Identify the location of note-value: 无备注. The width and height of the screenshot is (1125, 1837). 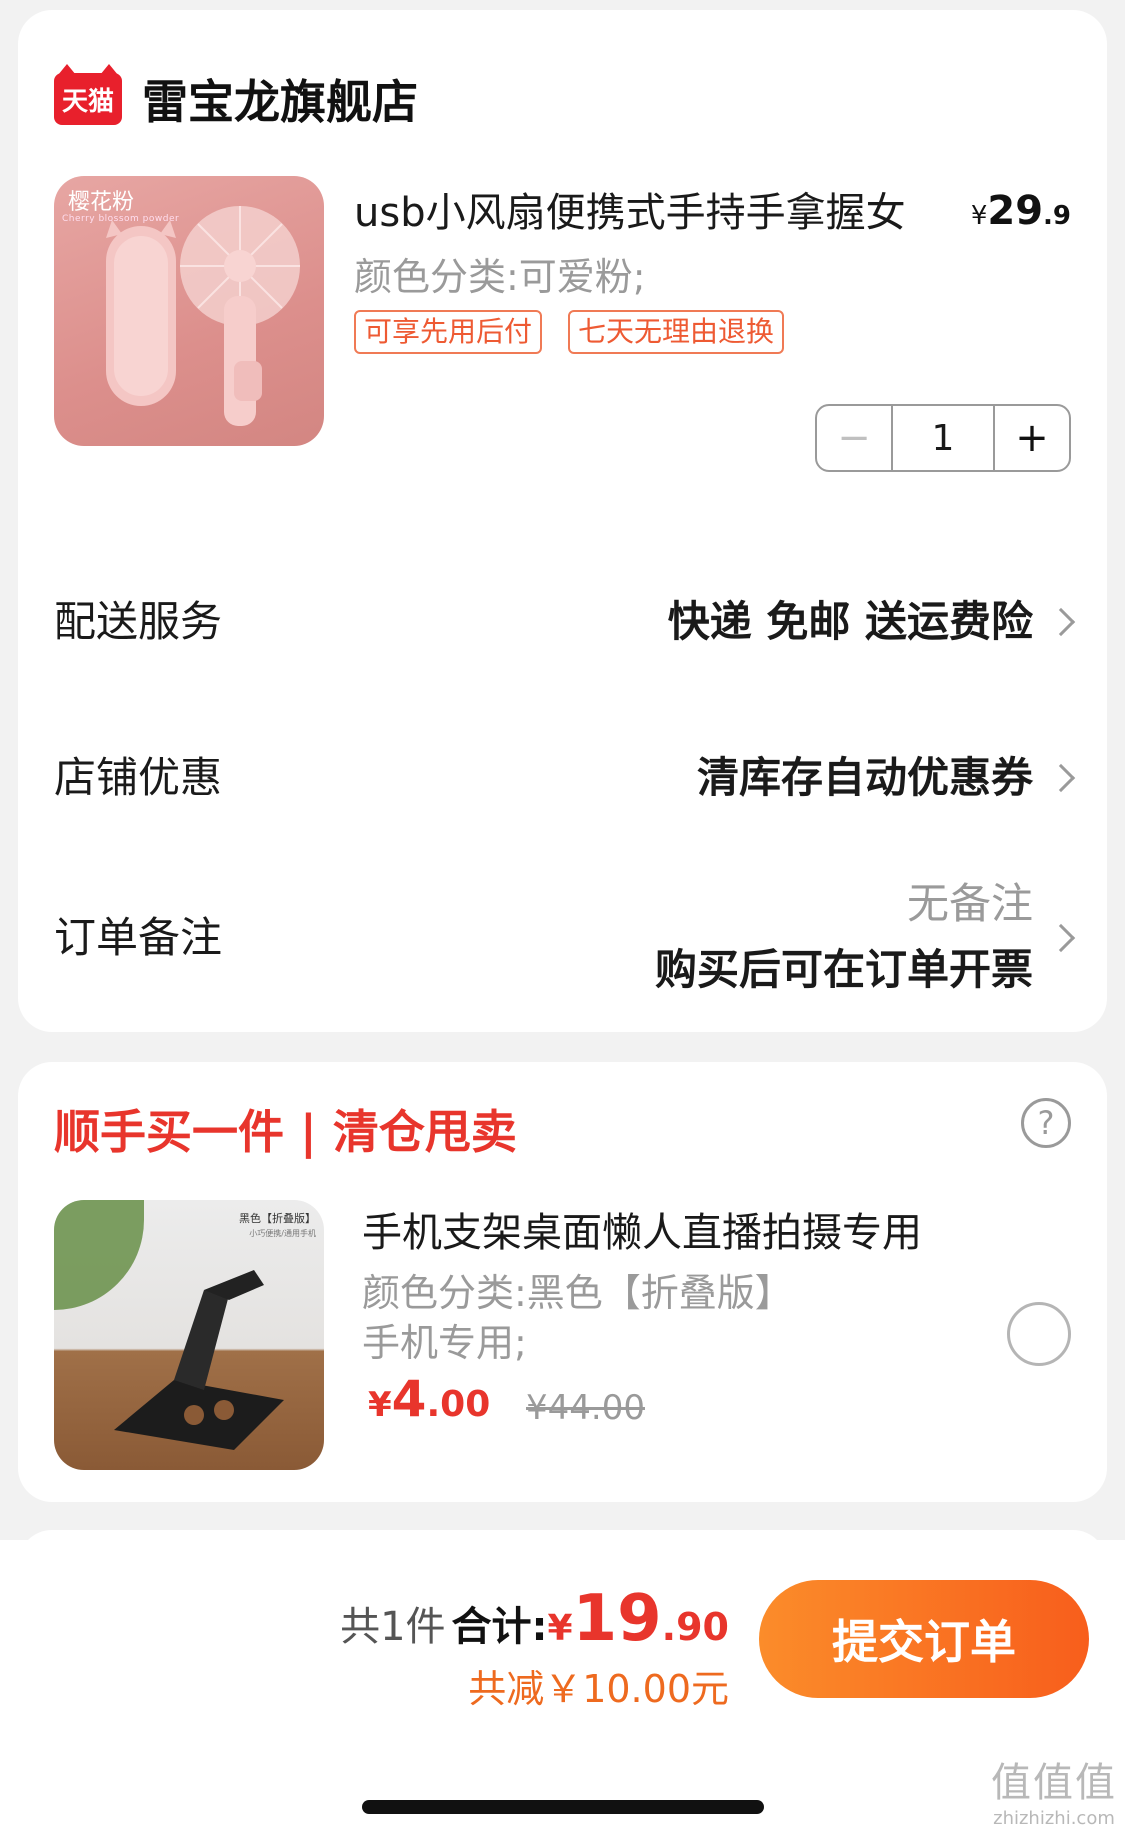
(969, 903).